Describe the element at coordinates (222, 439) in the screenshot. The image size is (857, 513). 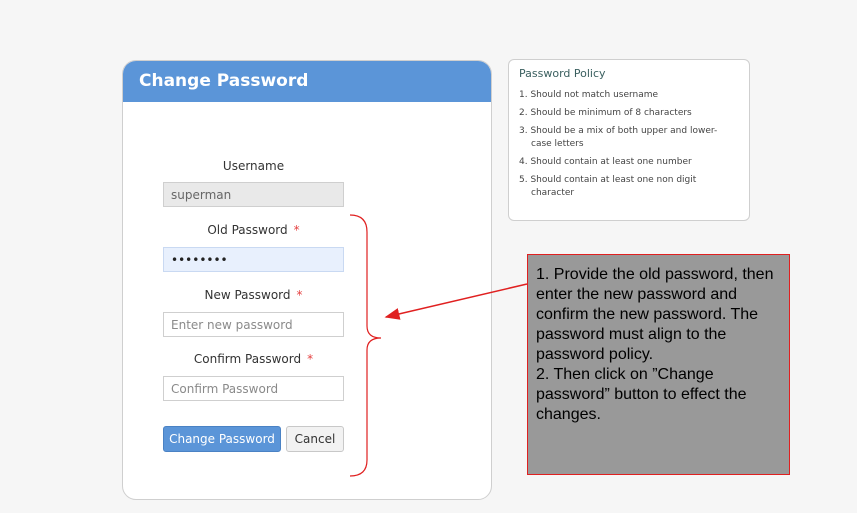
I see `change-password-button: Change Password` at that location.